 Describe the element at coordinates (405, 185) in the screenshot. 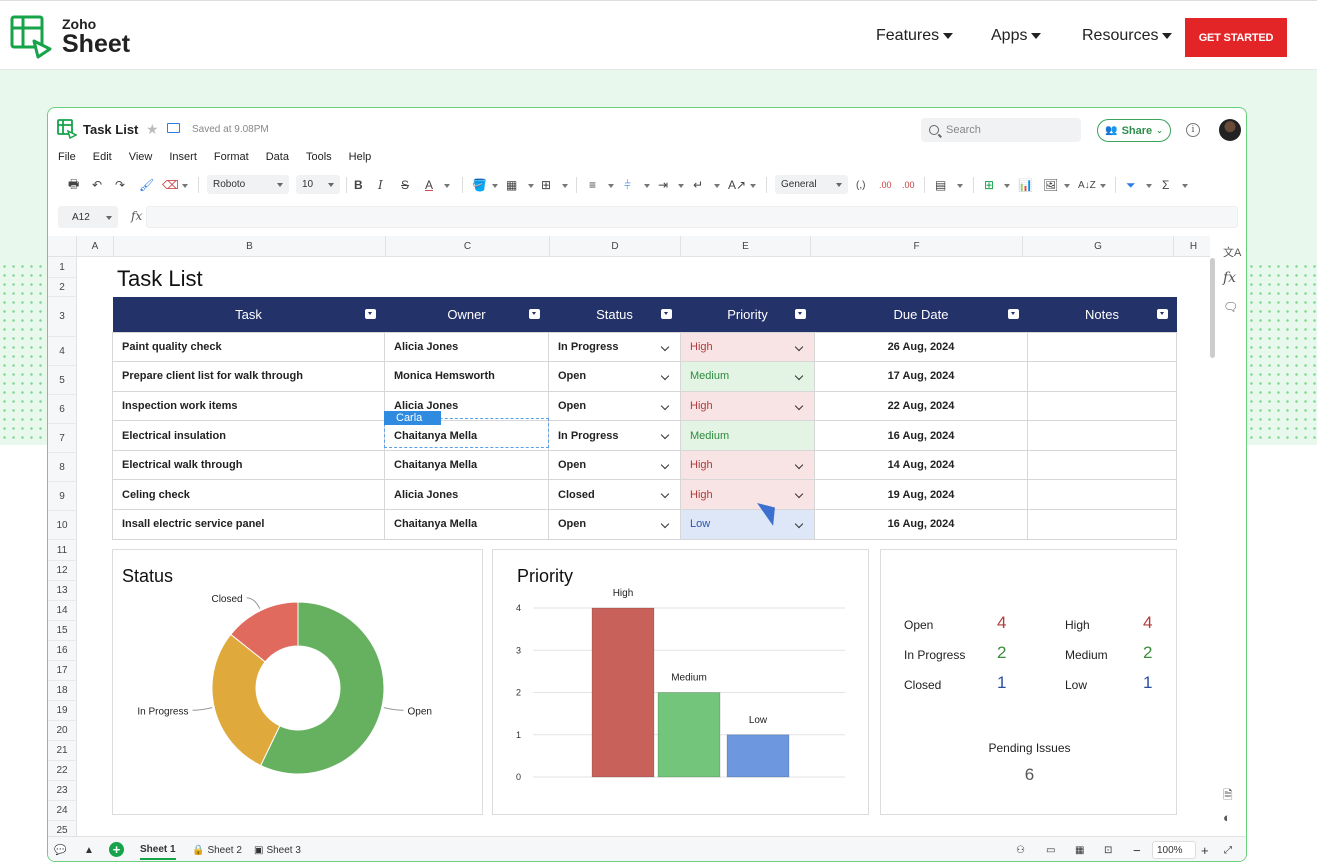

I see `strikethrough-button: S` at that location.